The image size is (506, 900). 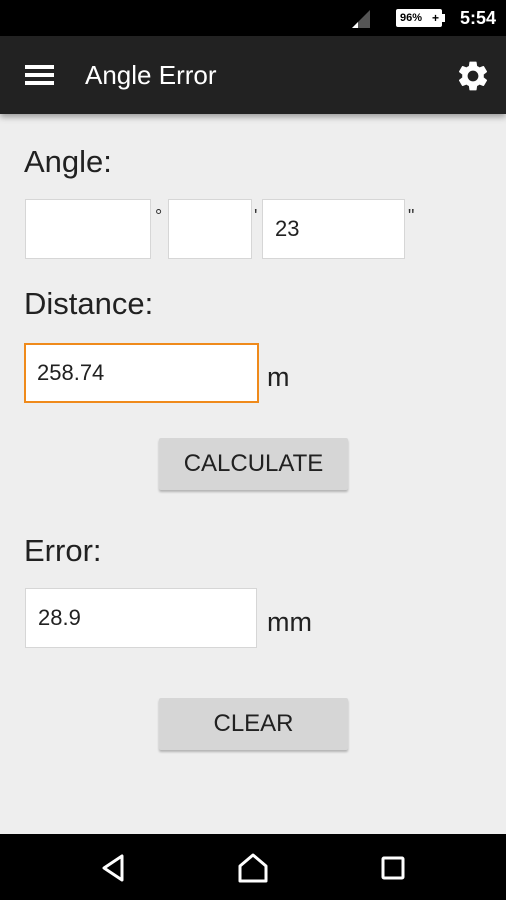 I want to click on clear-button: CLEAR, so click(x=253, y=724).